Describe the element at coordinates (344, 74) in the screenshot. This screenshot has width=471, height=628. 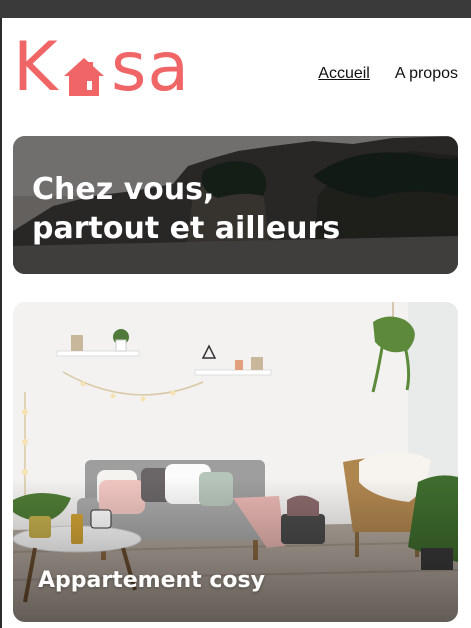
I see `nav-link-accueil: Accueil` at that location.